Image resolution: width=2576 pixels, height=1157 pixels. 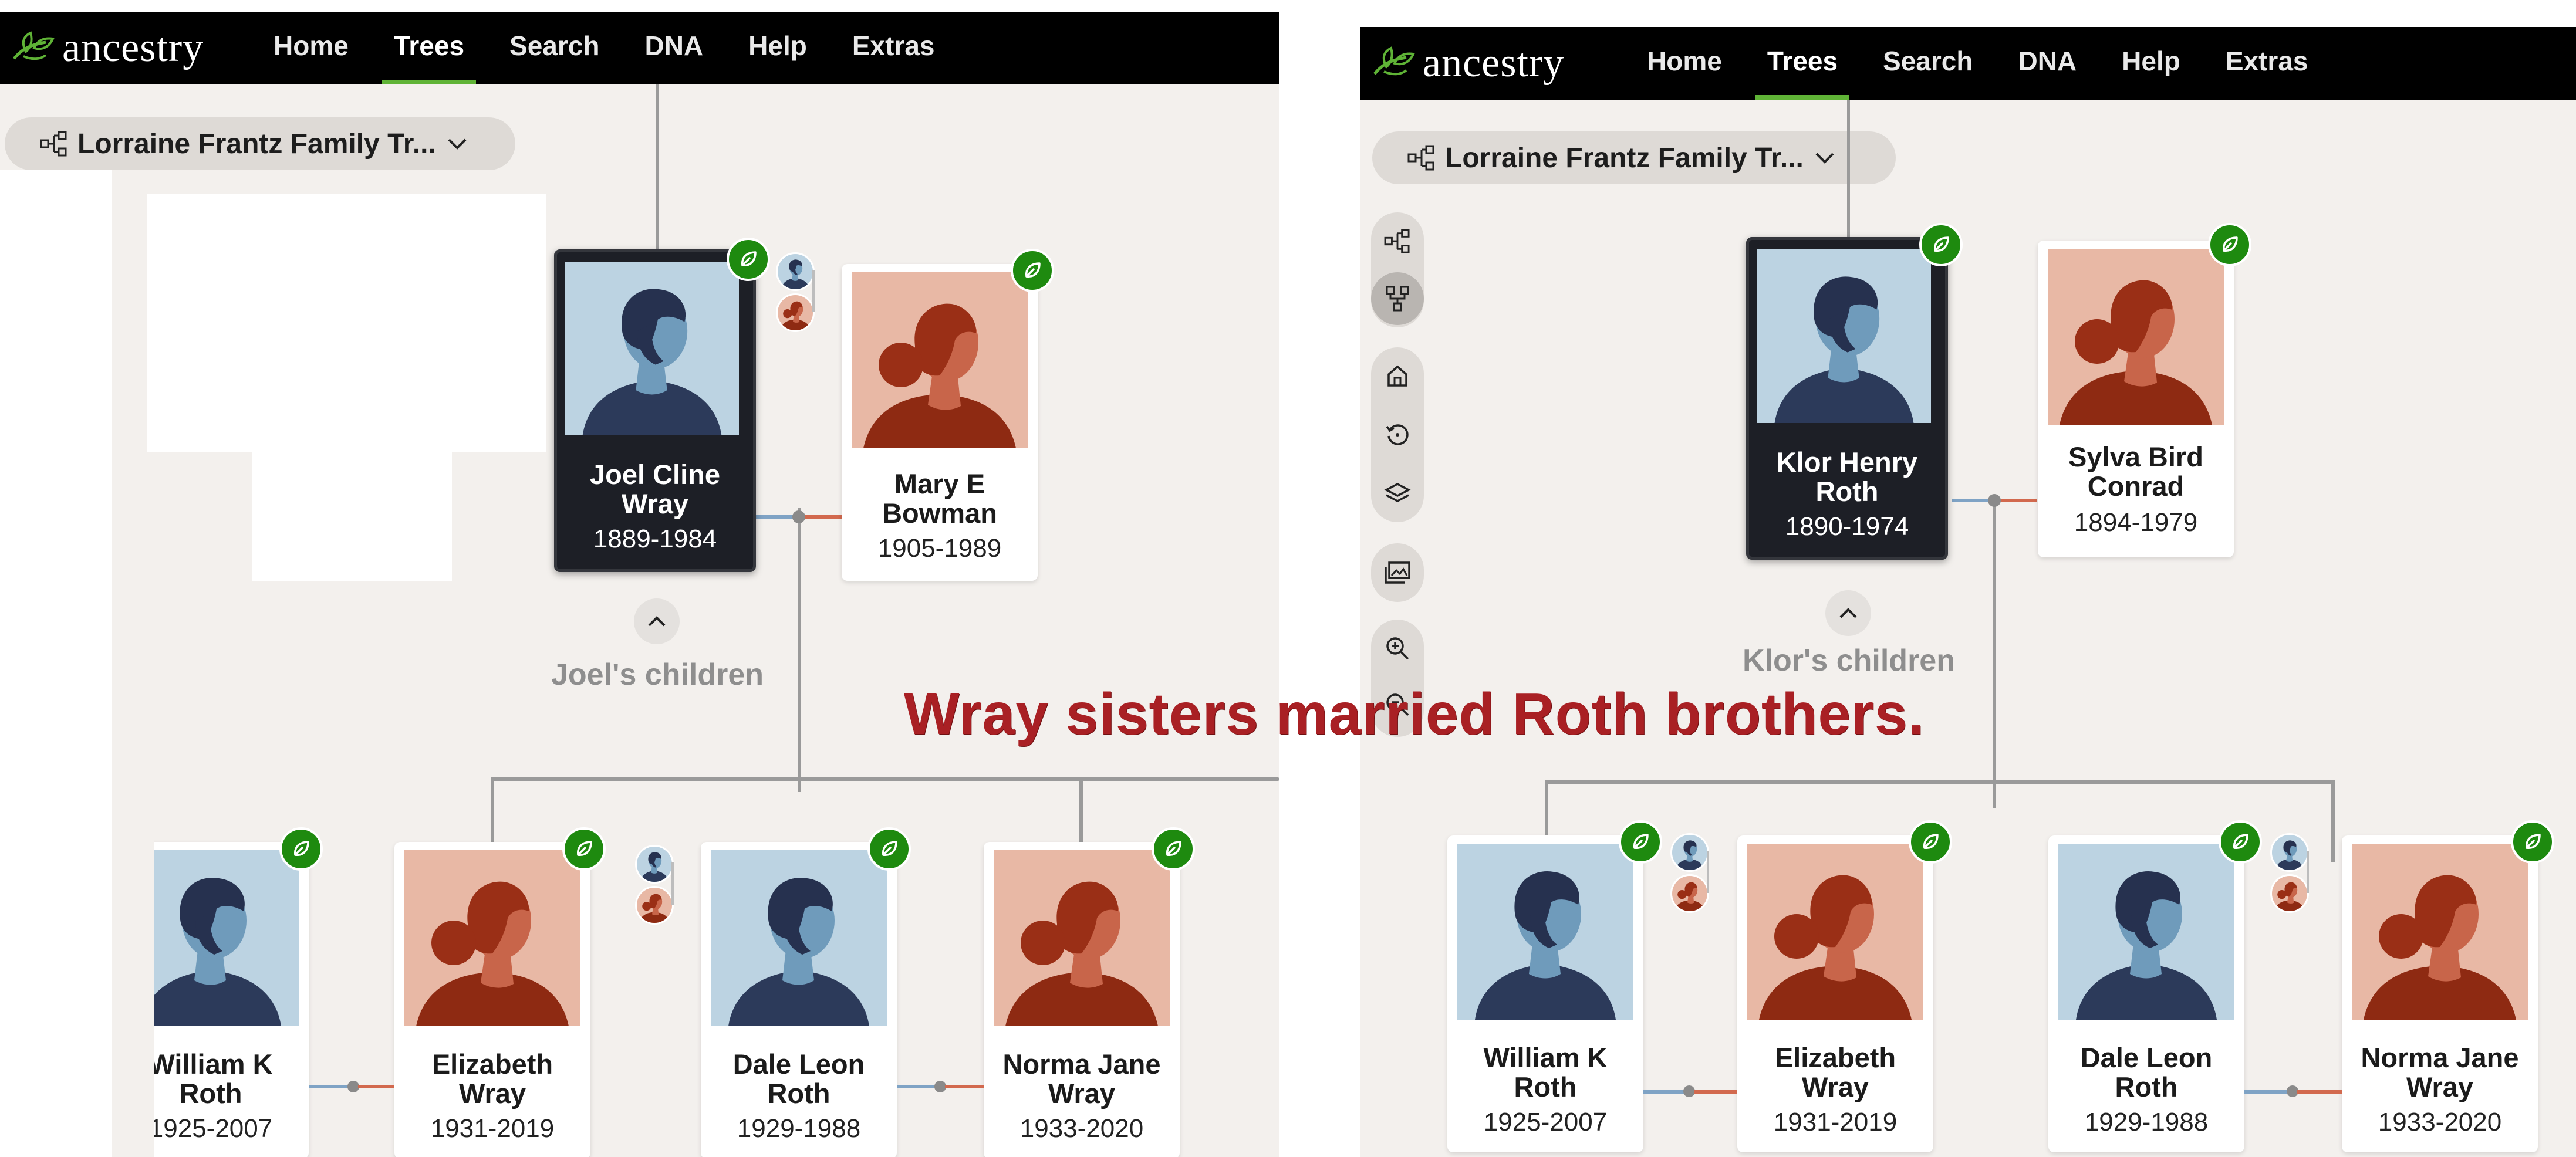 I want to click on male-avatar-icon, so click(x=652, y=349).